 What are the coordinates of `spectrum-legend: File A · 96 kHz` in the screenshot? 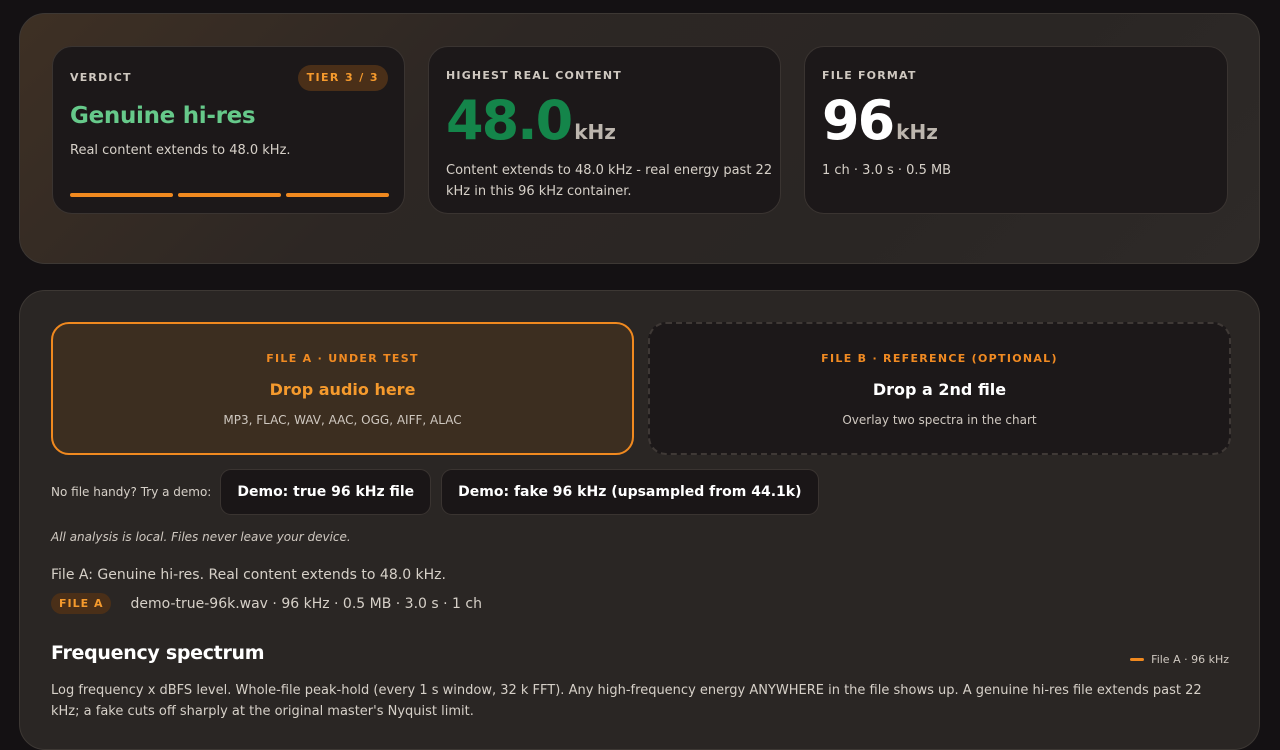 It's located at (1179, 659).